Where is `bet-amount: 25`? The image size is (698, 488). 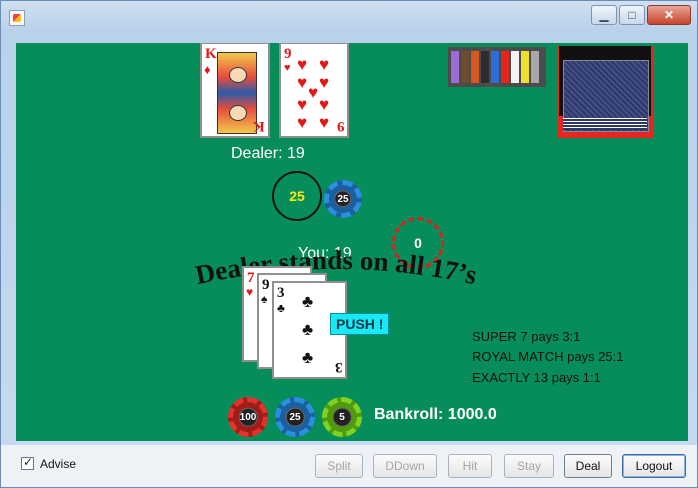 bet-amount: 25 is located at coordinates (297, 196).